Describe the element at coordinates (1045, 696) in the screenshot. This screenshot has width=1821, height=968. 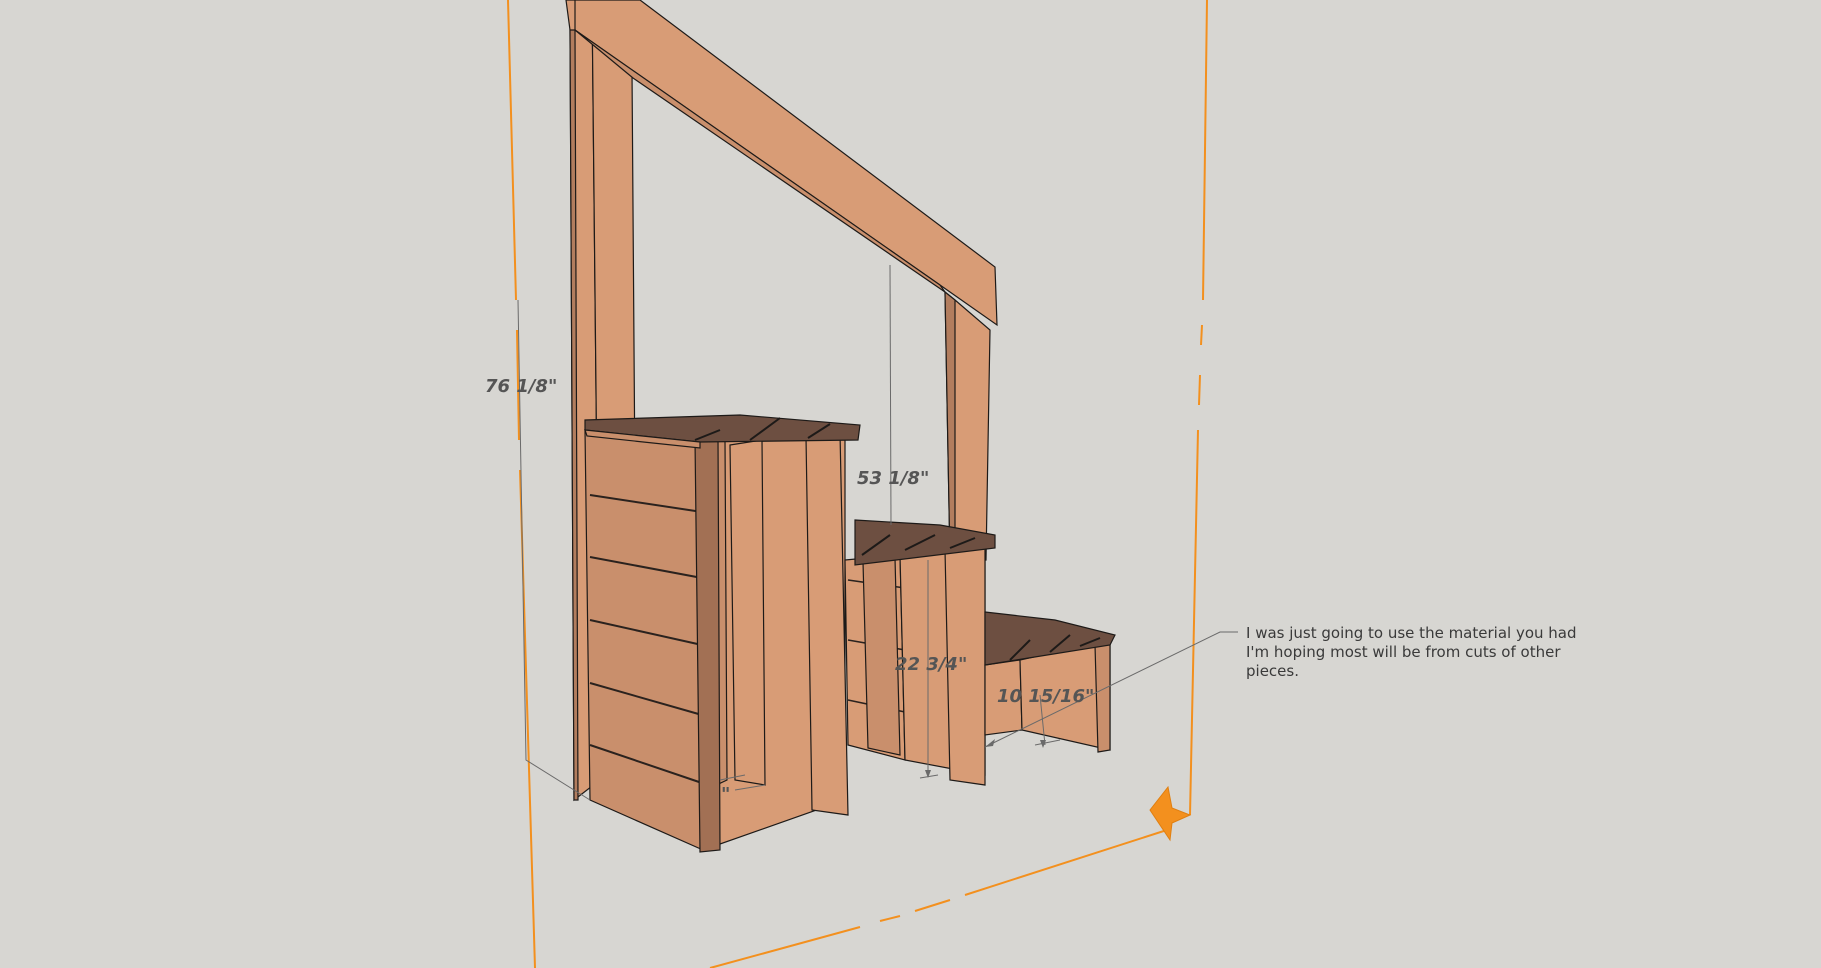
I see `dim-label-low-step-height: 10 15/16"` at that location.